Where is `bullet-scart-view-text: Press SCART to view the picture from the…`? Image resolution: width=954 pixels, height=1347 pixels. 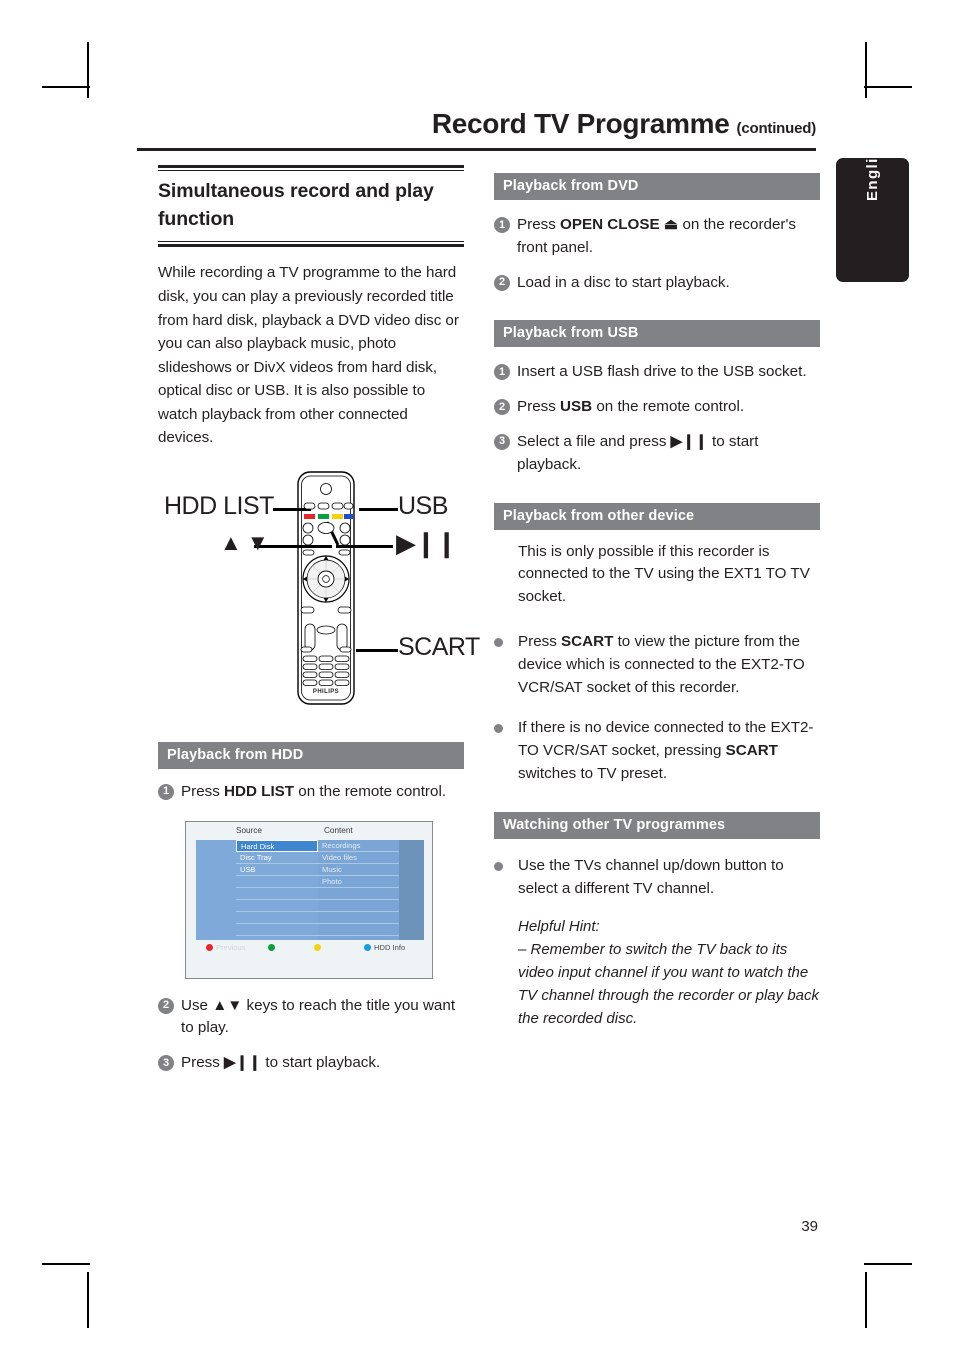 bullet-scart-view-text: Press SCART to view the picture from the… is located at coordinates (669, 665).